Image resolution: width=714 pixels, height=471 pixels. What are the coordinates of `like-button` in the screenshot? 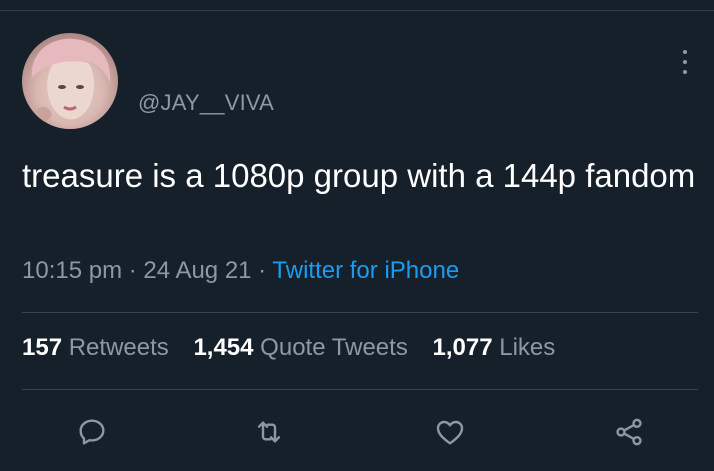 It's located at (450, 432).